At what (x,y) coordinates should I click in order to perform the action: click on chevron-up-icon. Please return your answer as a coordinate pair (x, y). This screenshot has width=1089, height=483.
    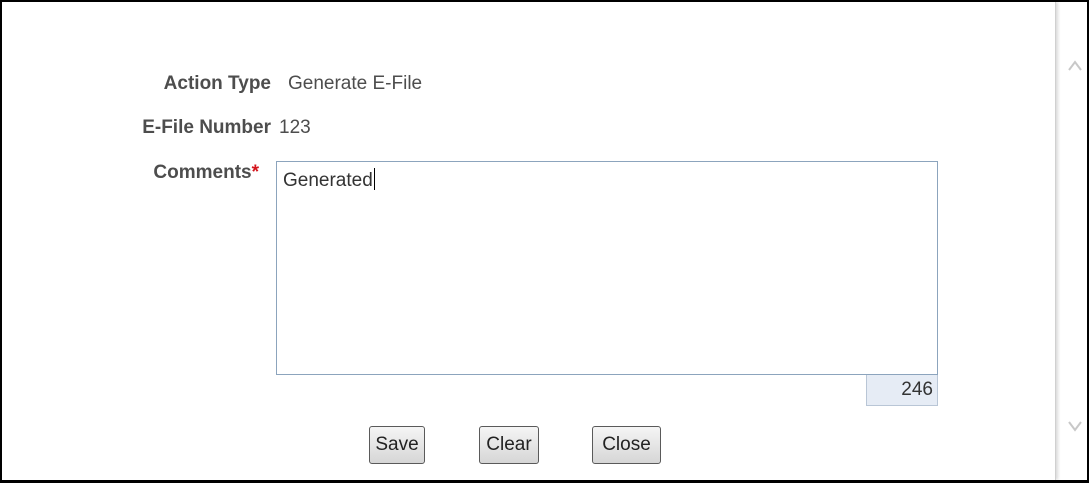
    Looking at the image, I should click on (1075, 66).